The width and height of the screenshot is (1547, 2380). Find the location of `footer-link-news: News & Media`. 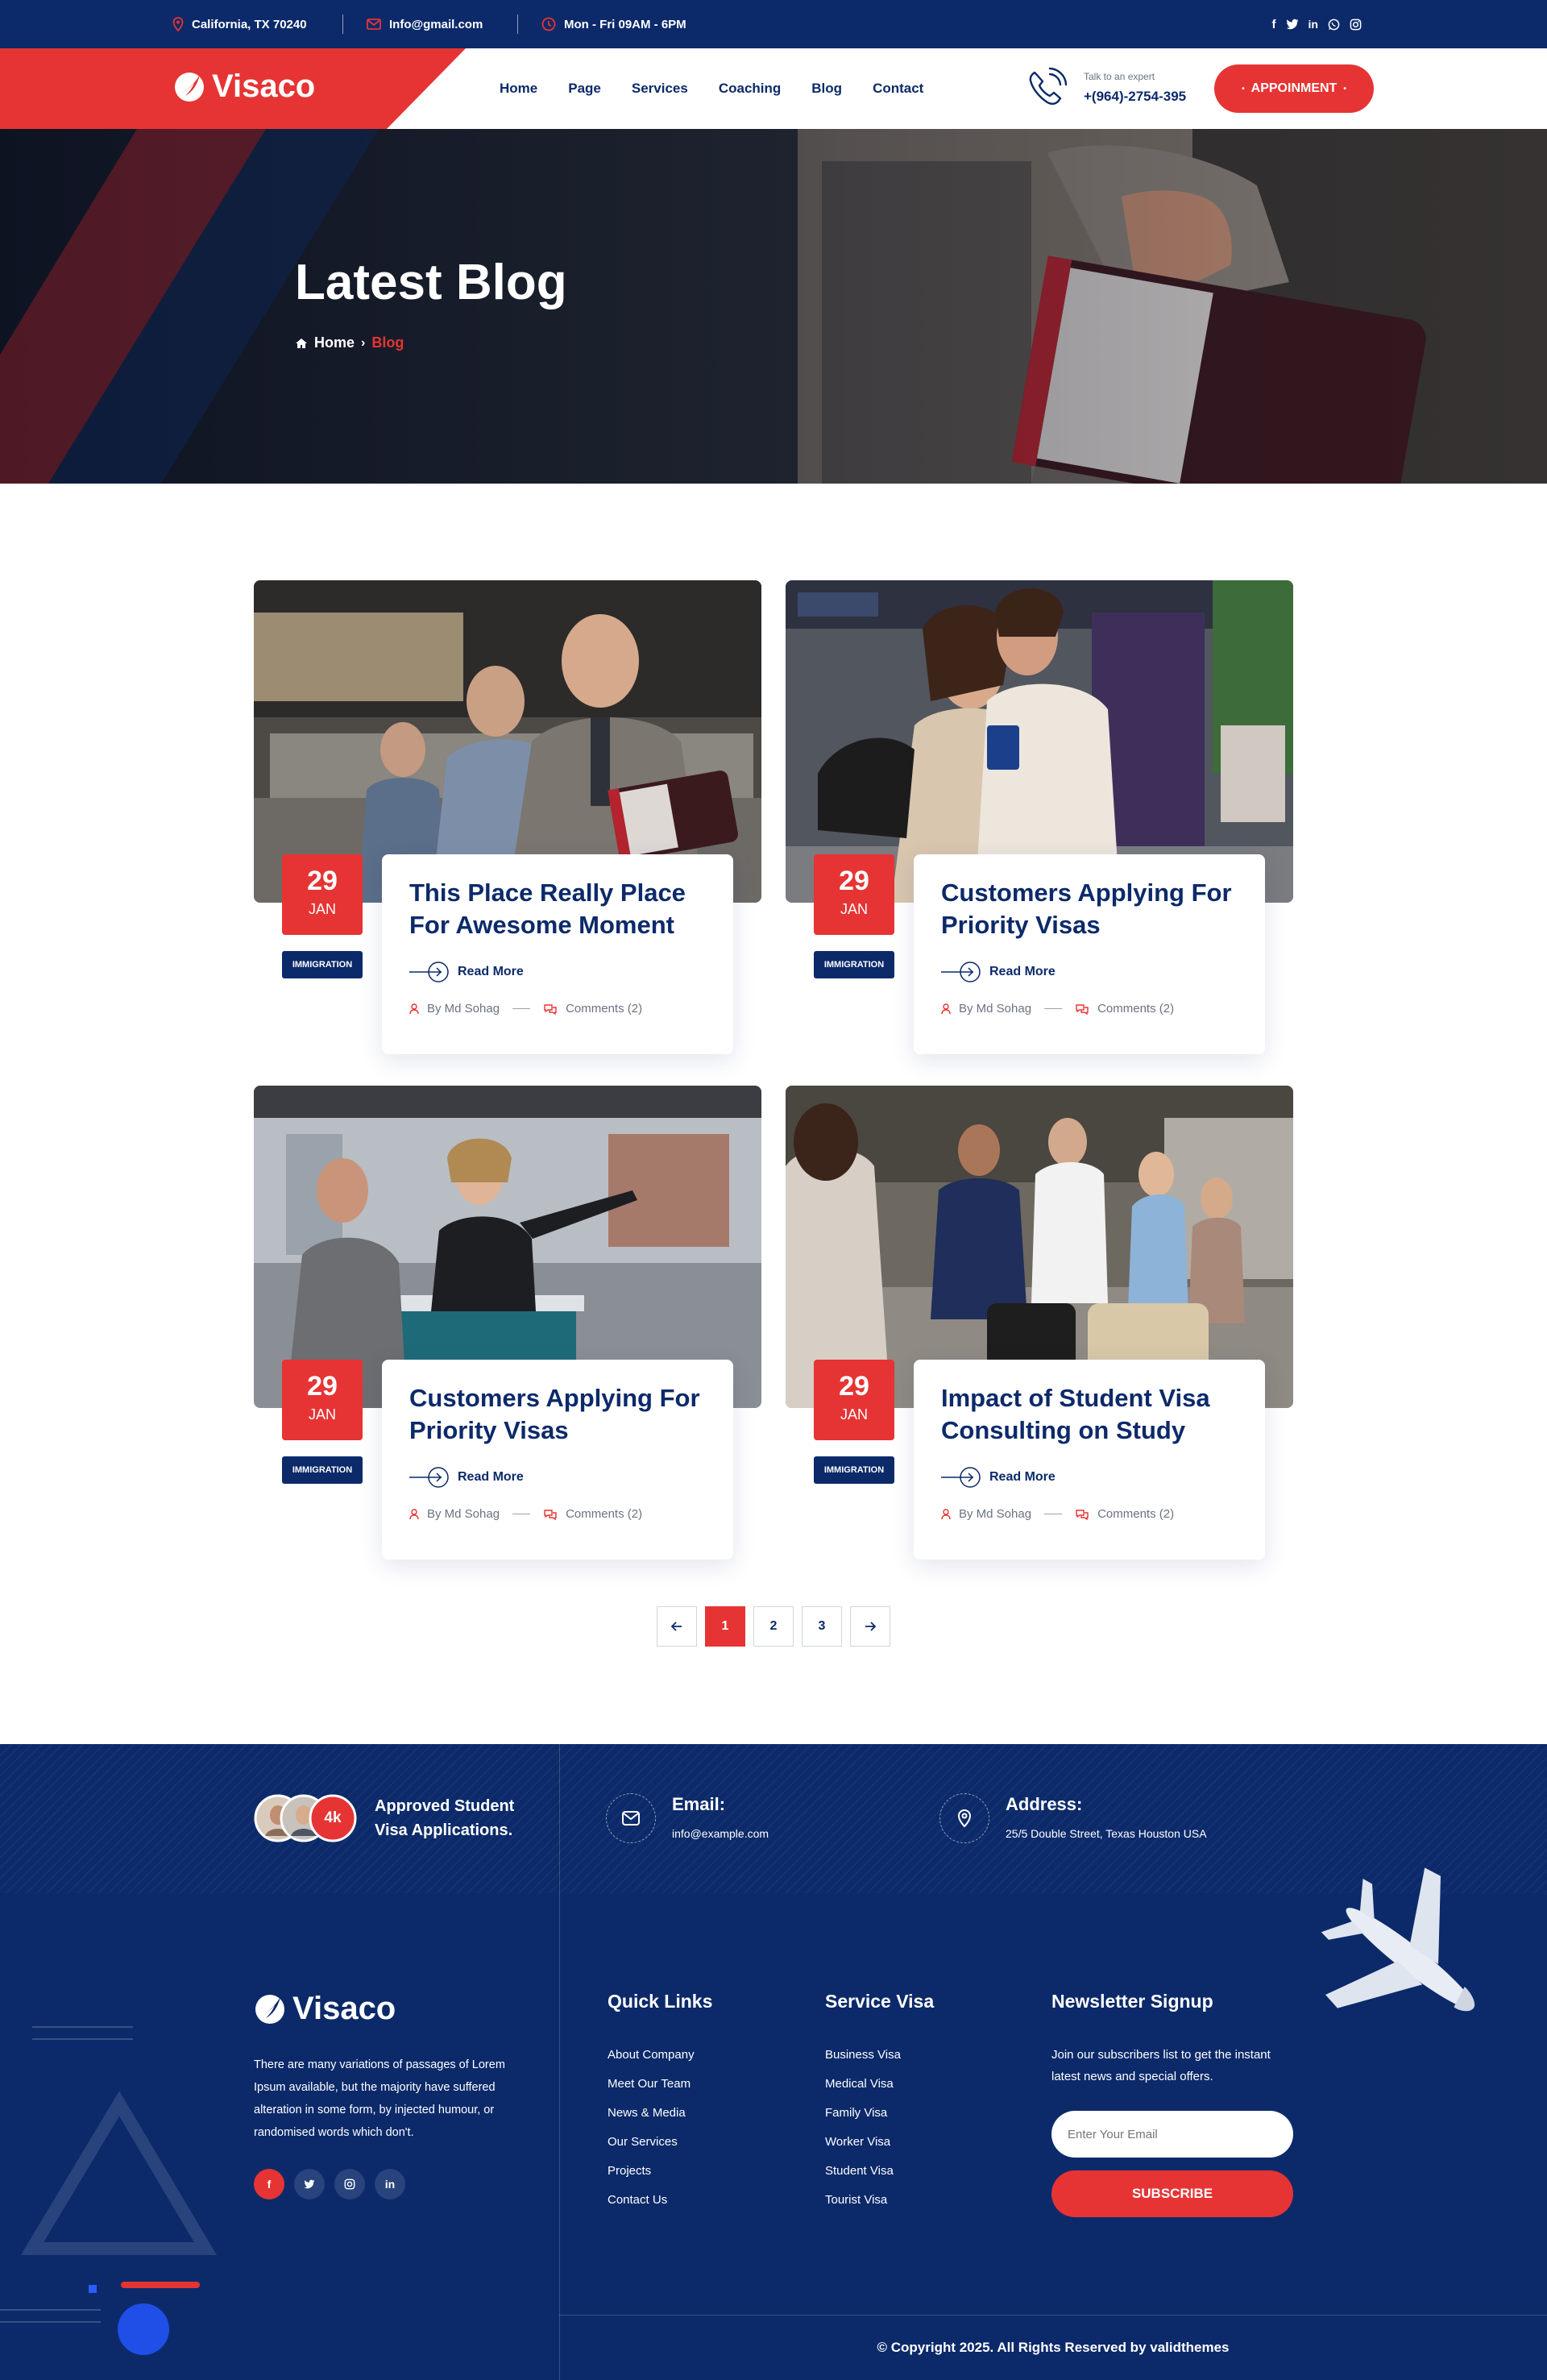

footer-link-news: News & Media is located at coordinates (651, 2113).